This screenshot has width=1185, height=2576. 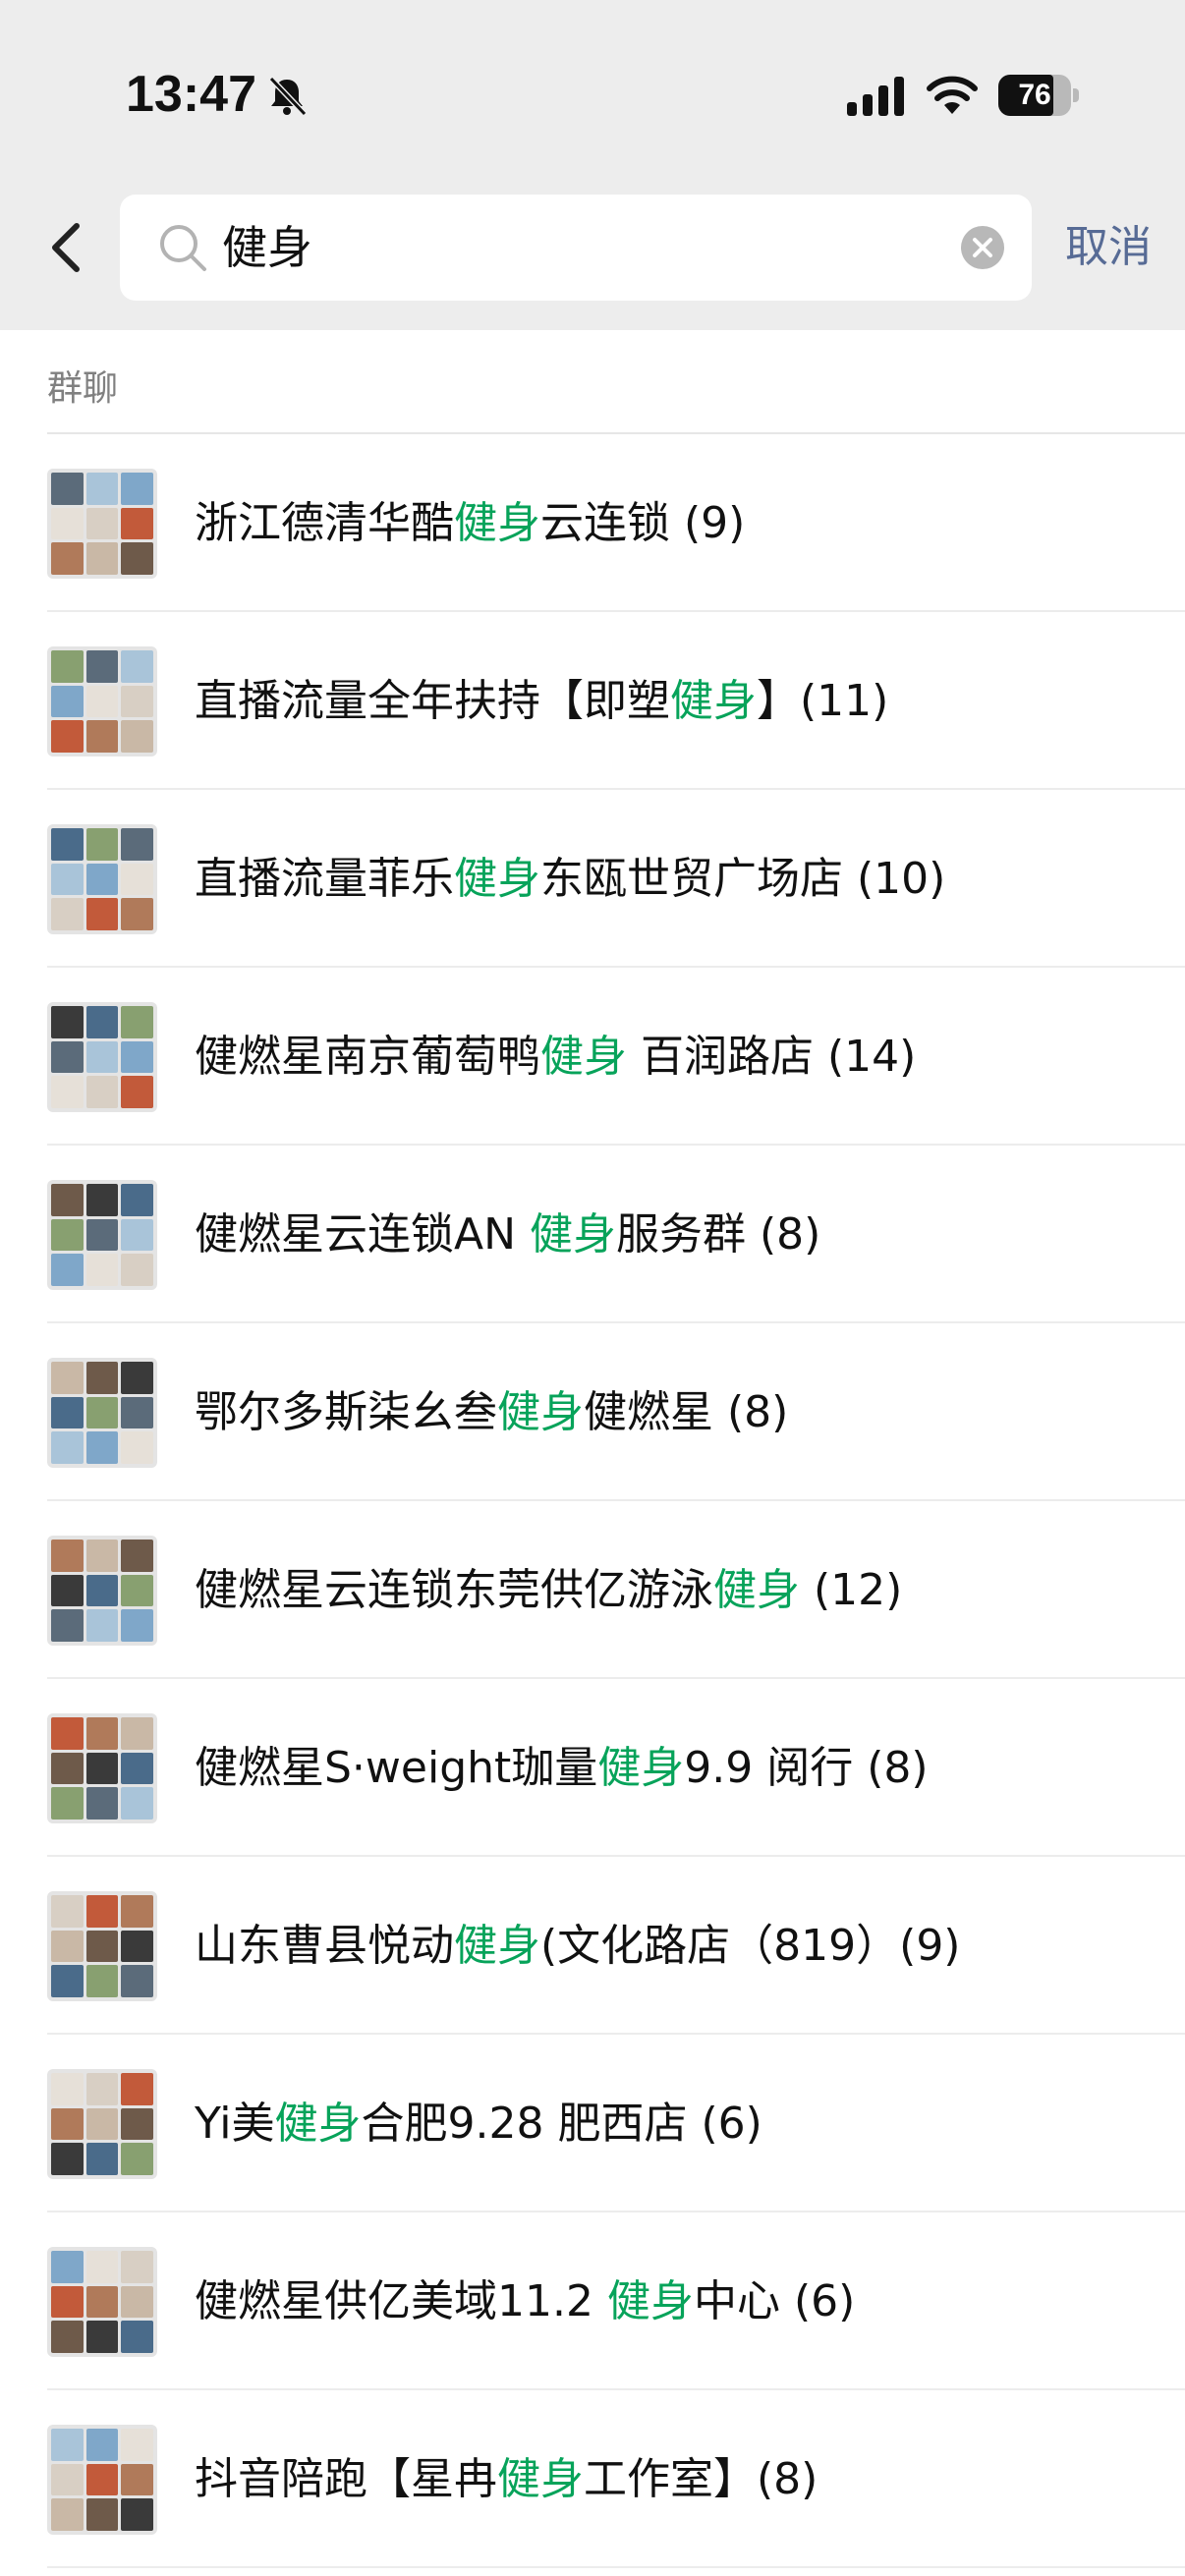 I want to click on list-item: 健燃星云连锁AN 健身服务群 (8), so click(x=592, y=1234).